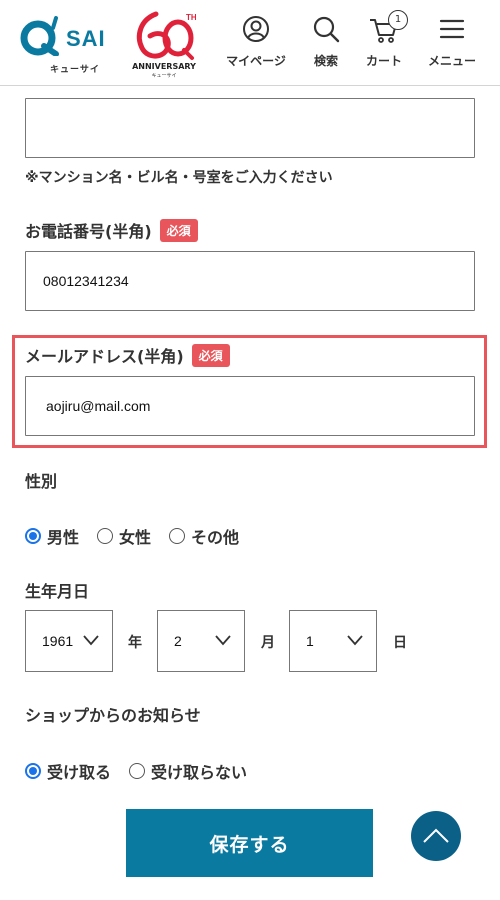 The height and width of the screenshot is (900, 500). Describe the element at coordinates (135, 643) in the screenshot. I see `birth-year-unit: 年` at that location.